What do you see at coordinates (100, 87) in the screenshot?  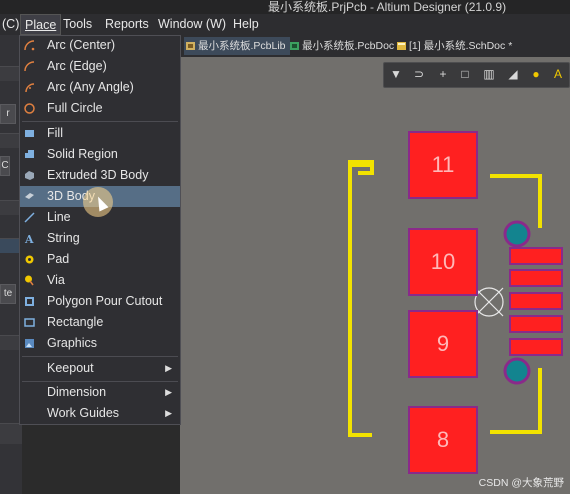 I see `menu-item-arc-any-angle: Arc (Any Angle)` at bounding box center [100, 87].